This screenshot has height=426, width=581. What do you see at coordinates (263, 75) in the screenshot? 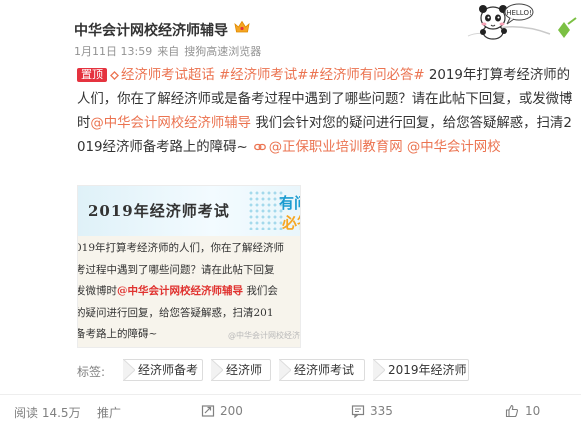
I see `hashtag-link-1: #经济师考试#` at bounding box center [263, 75].